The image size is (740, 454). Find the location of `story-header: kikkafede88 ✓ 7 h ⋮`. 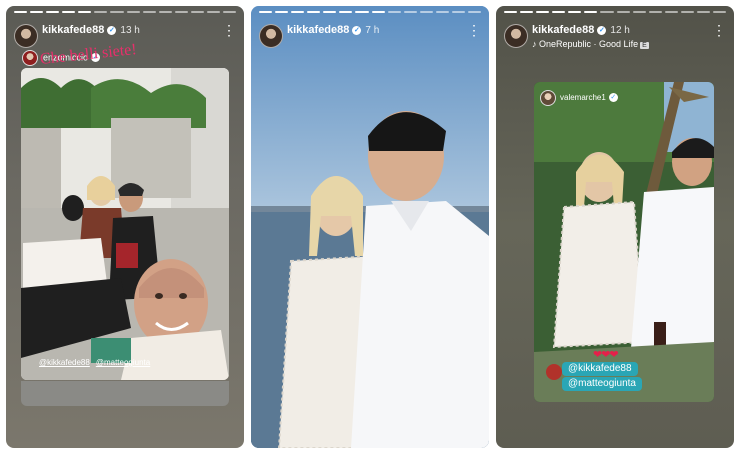

story-header: kikkafede88 ✓ 7 h ⋮ is located at coordinates (370, 37).